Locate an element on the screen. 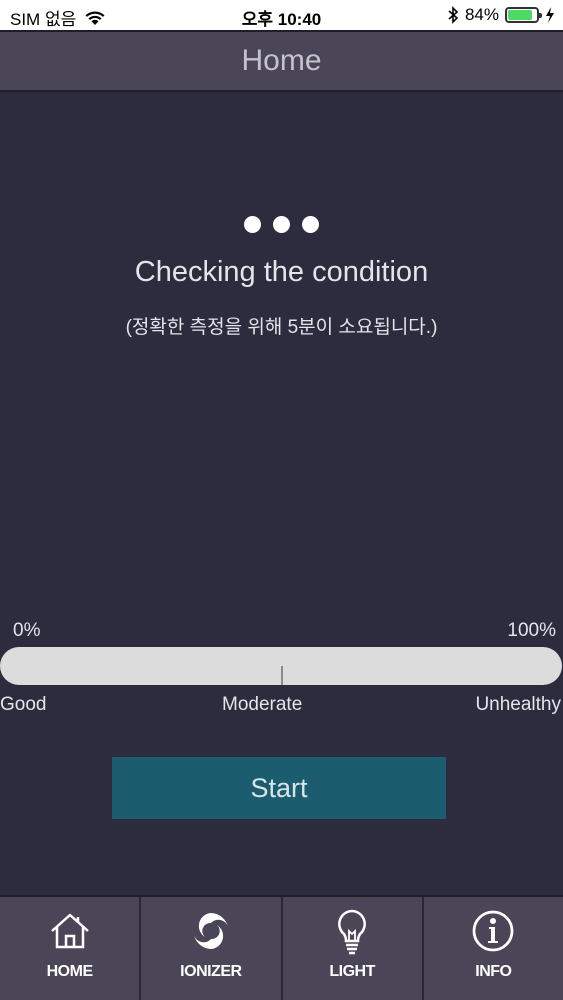 The height and width of the screenshot is (1000, 563). gauge-marker is located at coordinates (282, 675).